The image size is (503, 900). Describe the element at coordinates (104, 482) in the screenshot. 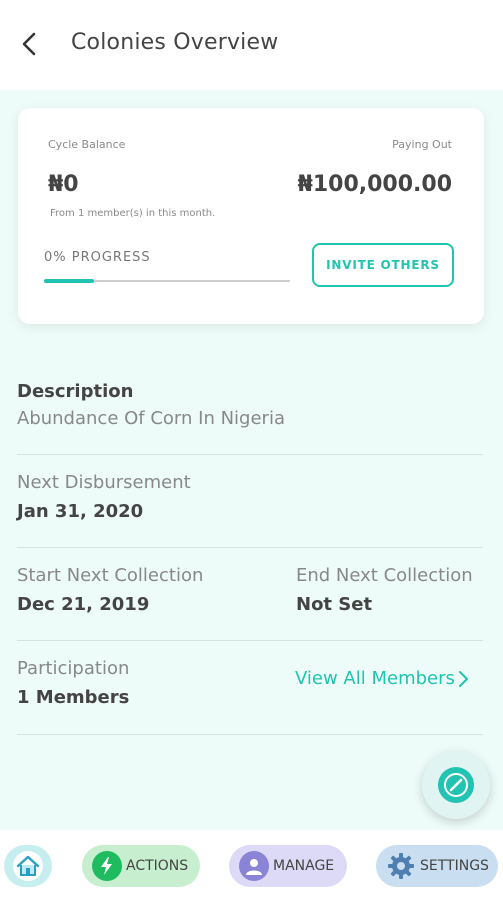

I see `next-disbursement-label: Next Disbursement` at that location.